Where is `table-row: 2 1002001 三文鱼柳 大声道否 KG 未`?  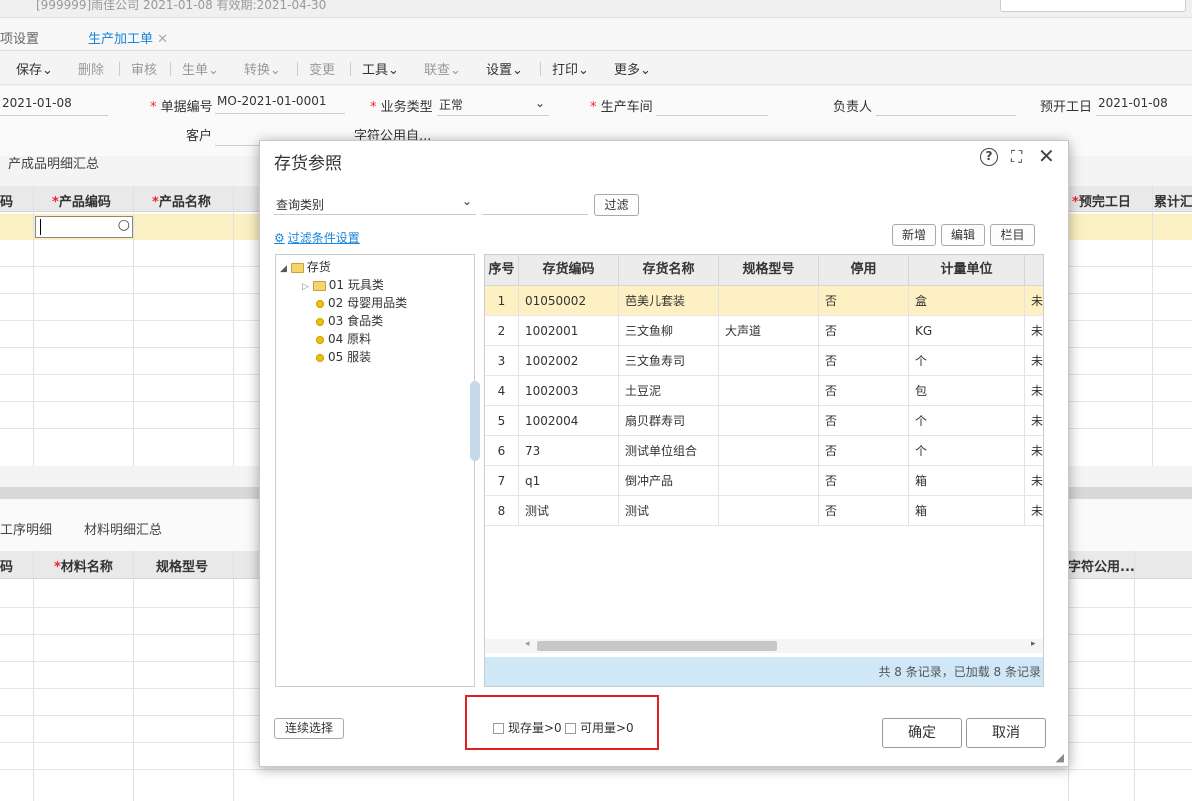
table-row: 2 1002001 三文鱼柳 大声道否 KG 未 is located at coordinates (764, 331).